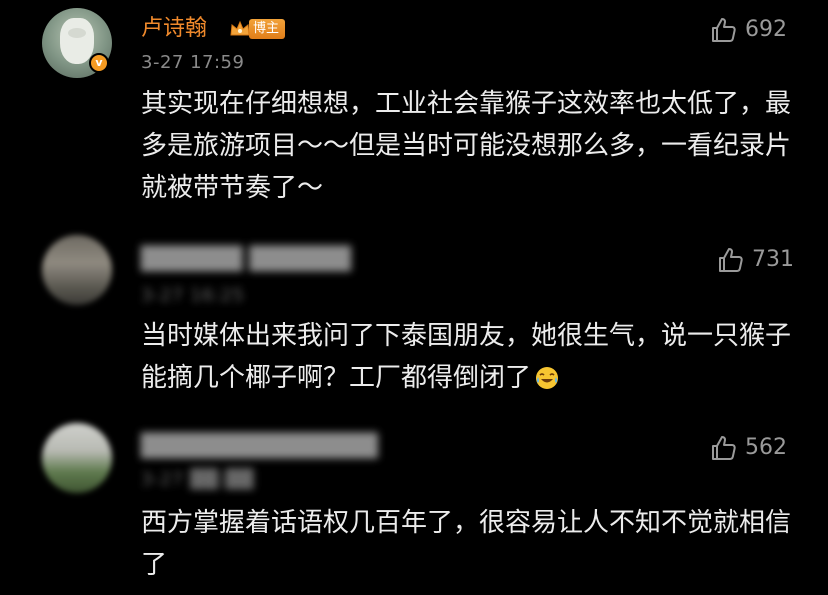 The image size is (828, 595). Describe the element at coordinates (99, 63) in the screenshot. I see `verified-badge-icon: v` at that location.